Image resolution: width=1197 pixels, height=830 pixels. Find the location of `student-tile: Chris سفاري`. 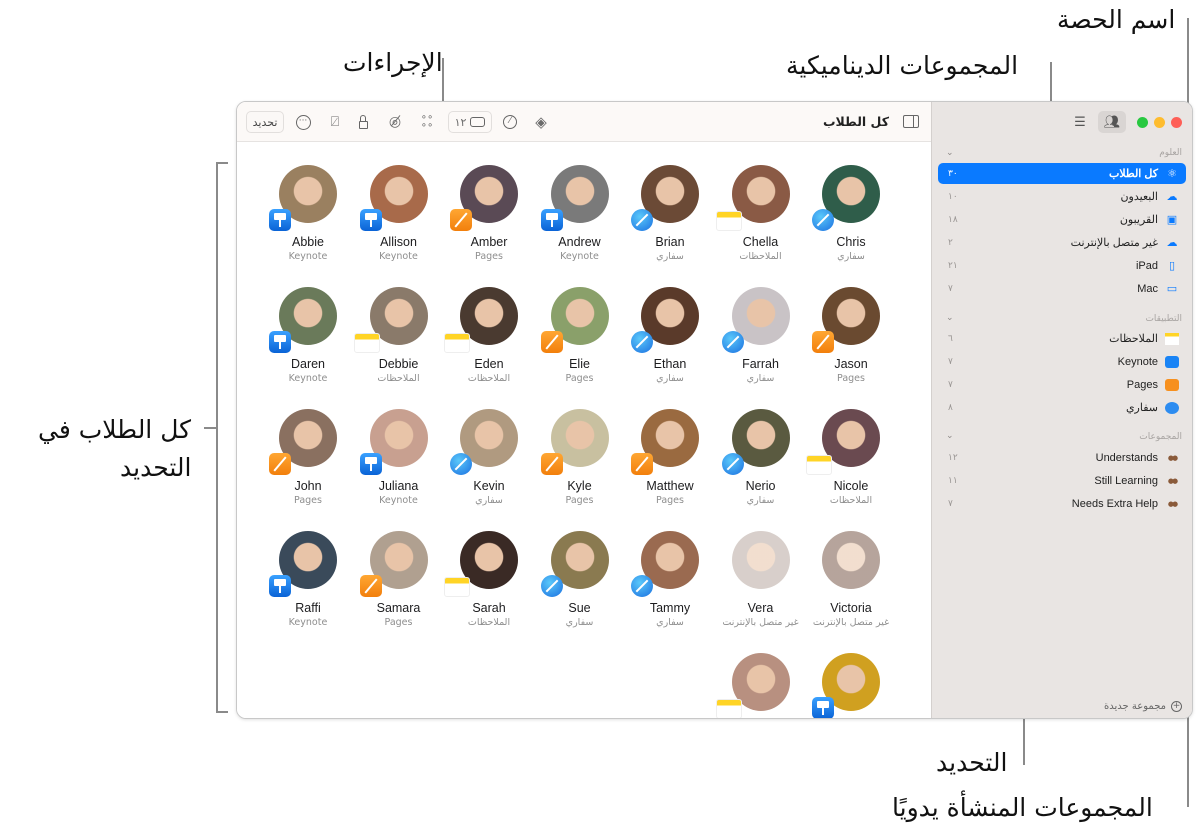

student-tile: Chris سفاري is located at coordinates (851, 213).